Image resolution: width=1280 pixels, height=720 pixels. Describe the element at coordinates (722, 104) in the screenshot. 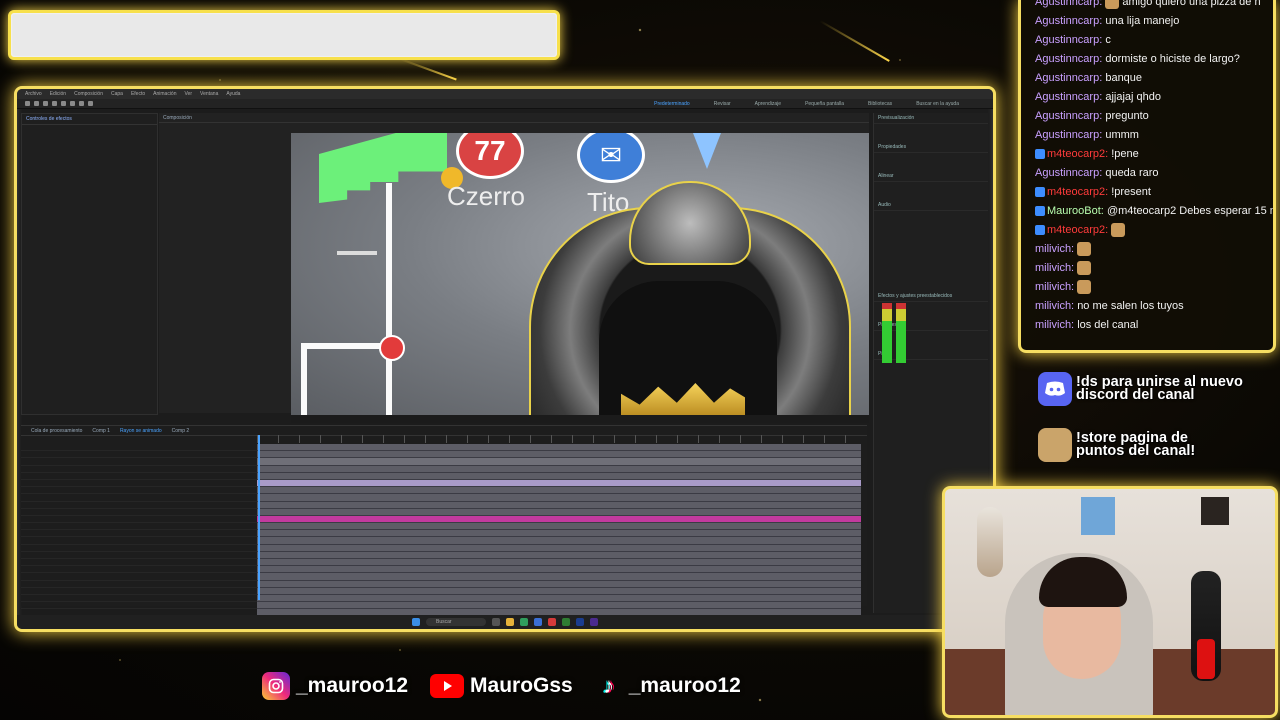

I see `workspace-tab: Revisar` at that location.